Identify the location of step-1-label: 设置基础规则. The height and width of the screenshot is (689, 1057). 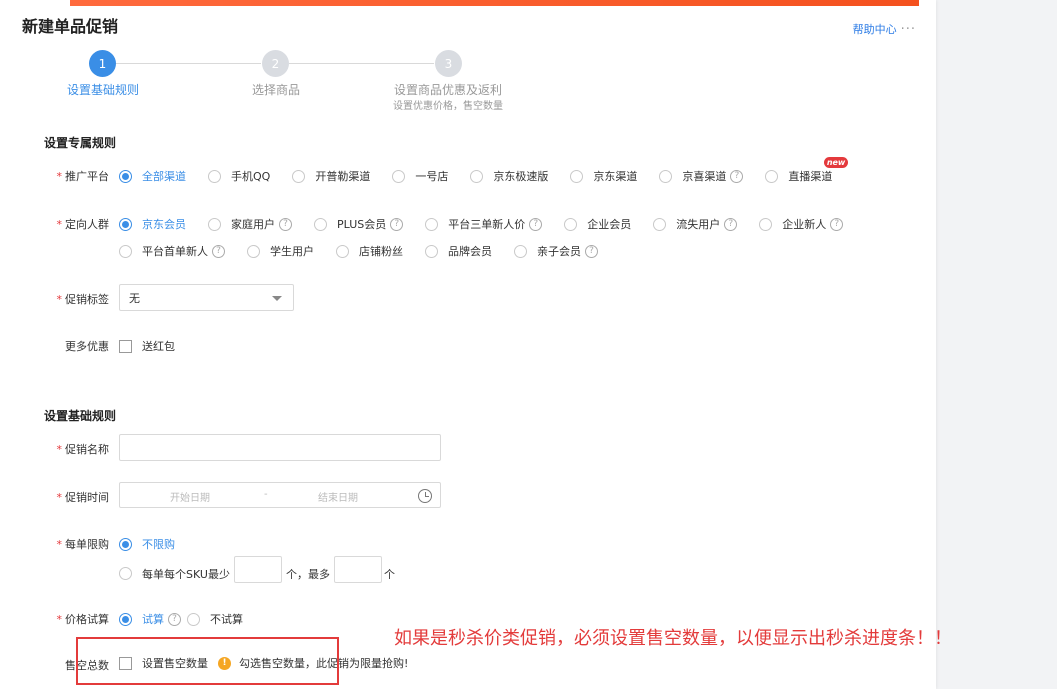
(103, 90).